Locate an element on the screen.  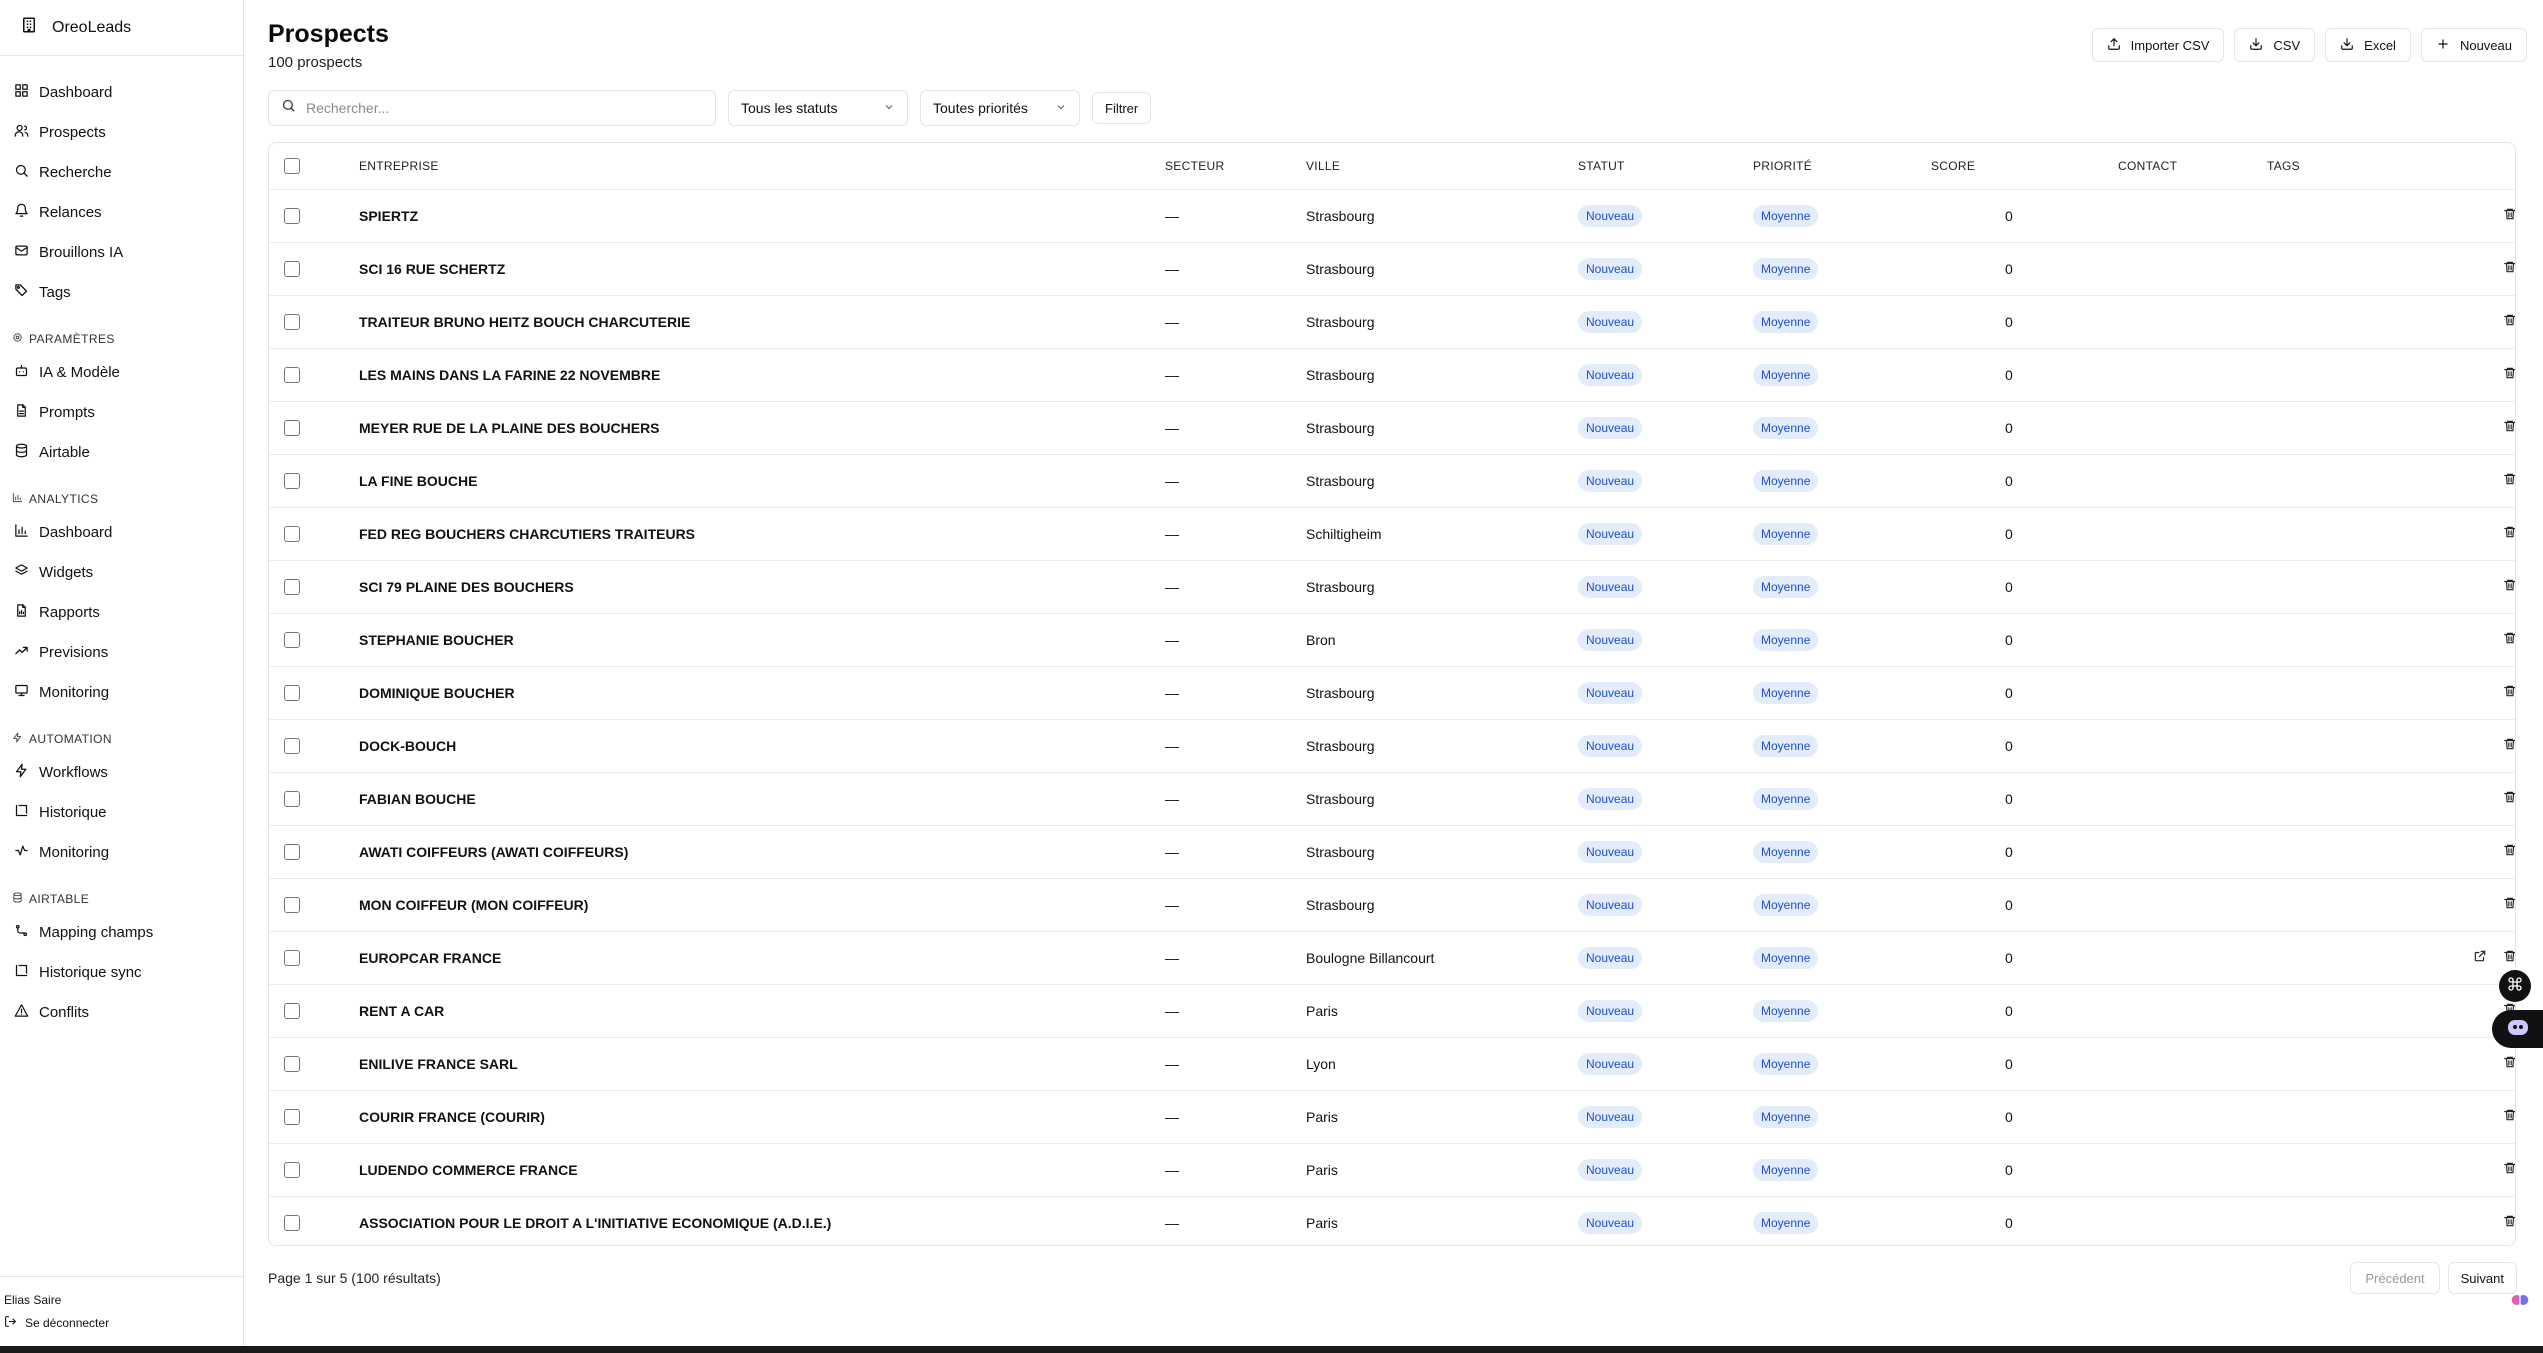
sidebar-item-prospects: Prospects is located at coordinates (121, 132).